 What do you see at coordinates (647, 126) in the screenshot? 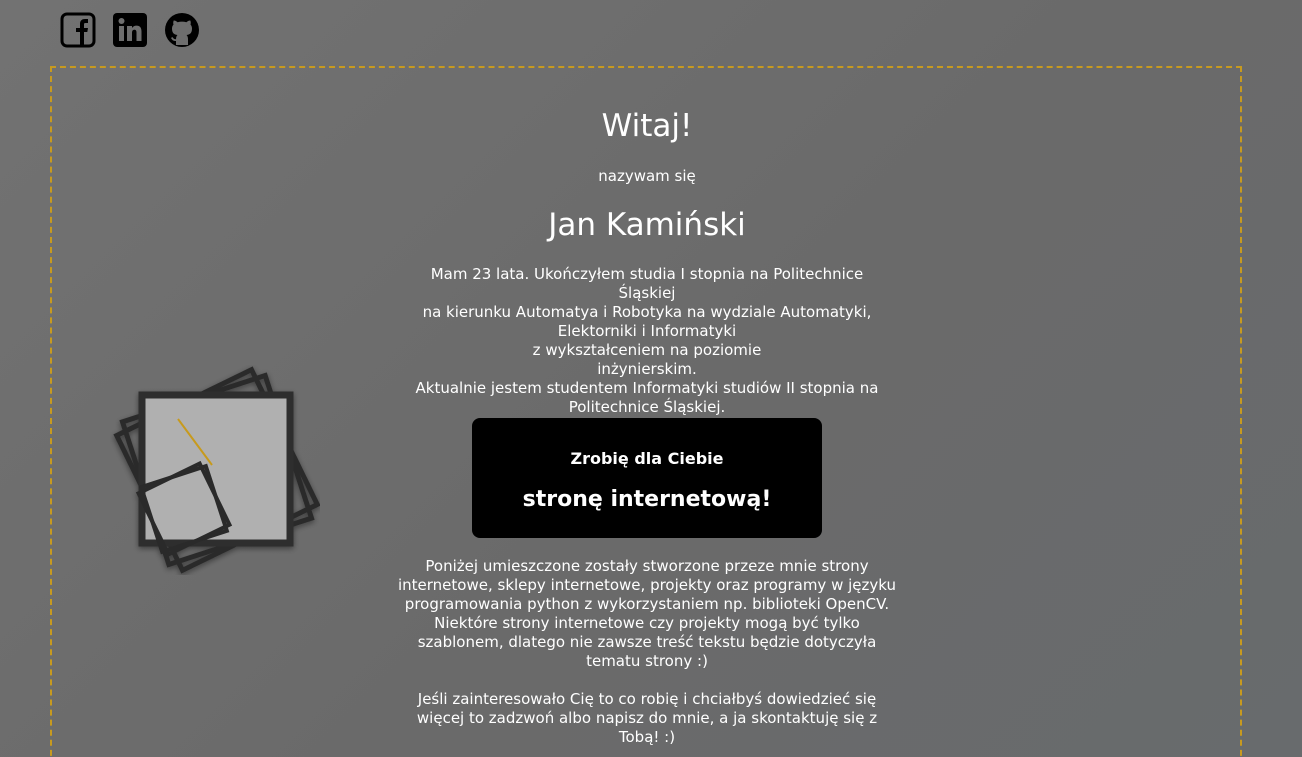
I see `greeting-heading: Witaj!` at bounding box center [647, 126].